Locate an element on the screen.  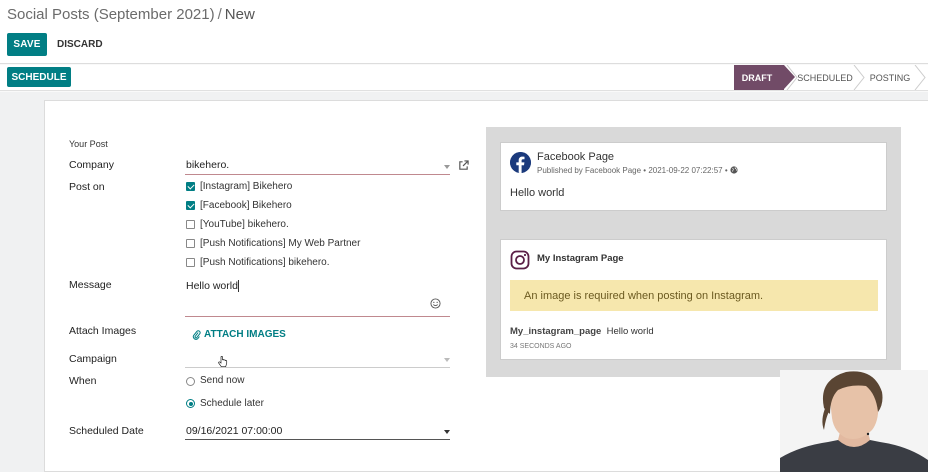
message-textarea: Hello world is located at coordinates (212, 286).